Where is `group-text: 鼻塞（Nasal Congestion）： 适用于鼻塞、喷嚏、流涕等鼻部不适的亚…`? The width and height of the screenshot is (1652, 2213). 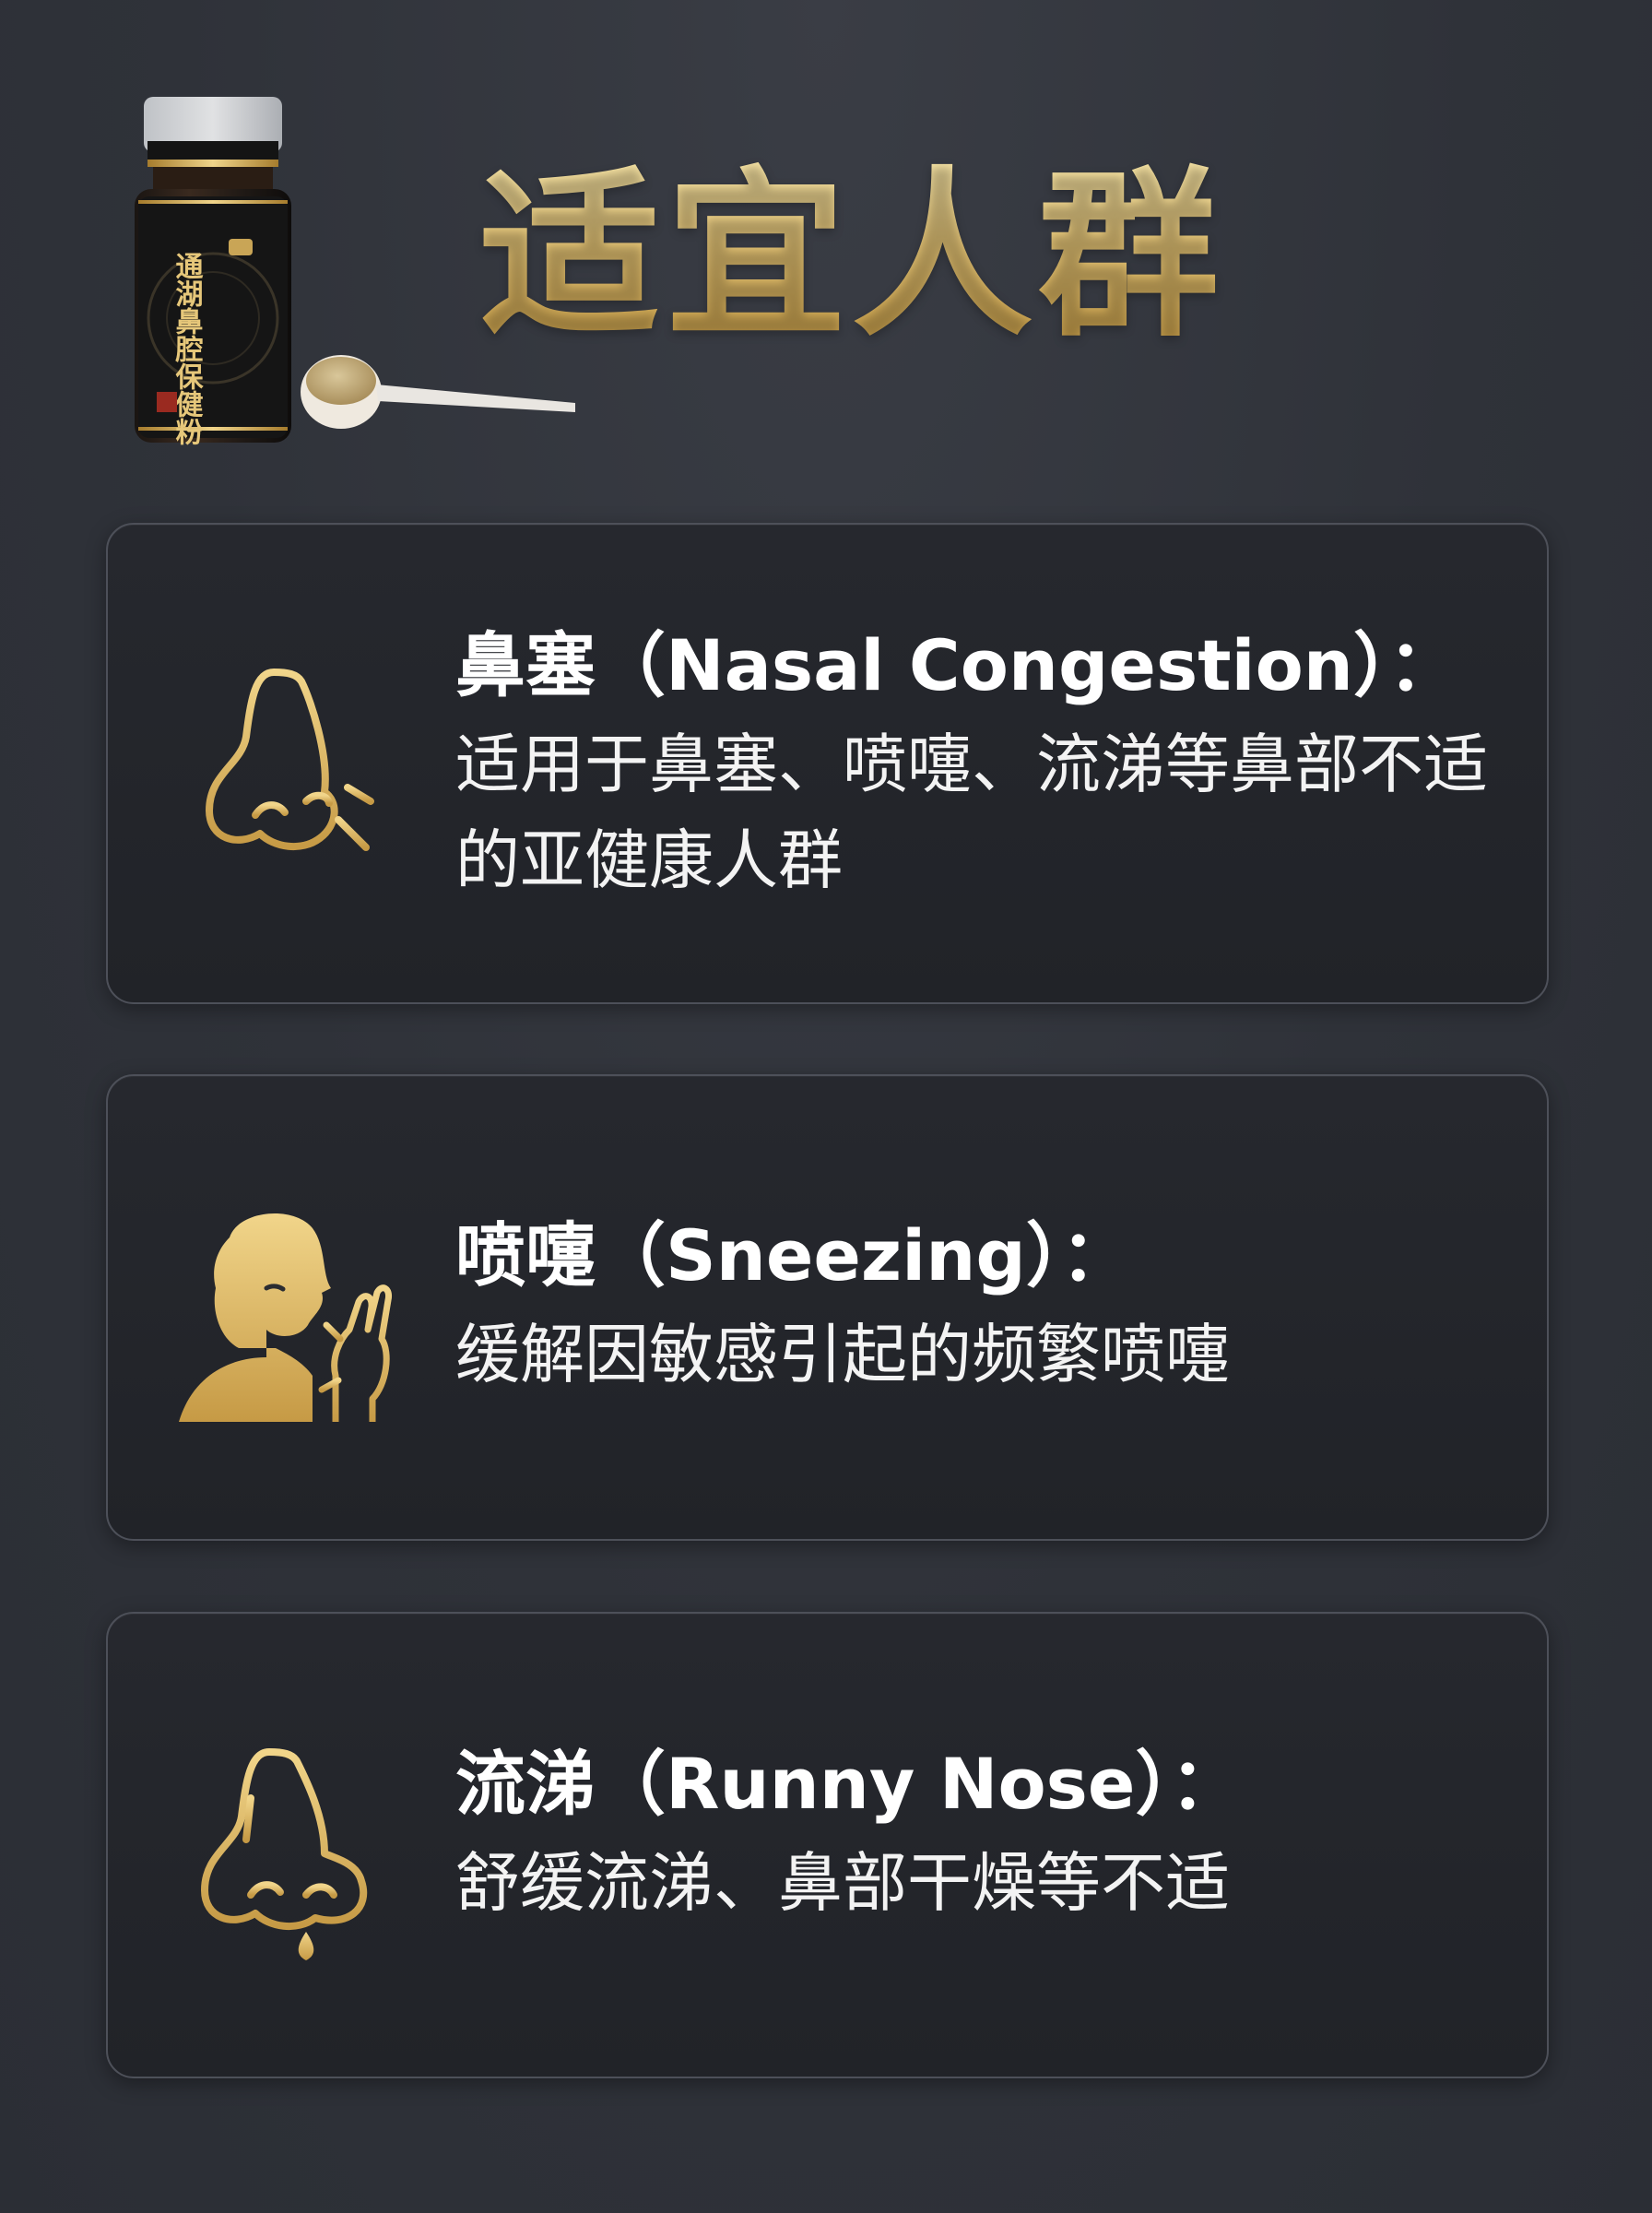
group-text: 鼻塞（Nasal Congestion）： 适用于鼻塞、喷嚏、流涕等鼻部不适的亚… is located at coordinates (982, 761).